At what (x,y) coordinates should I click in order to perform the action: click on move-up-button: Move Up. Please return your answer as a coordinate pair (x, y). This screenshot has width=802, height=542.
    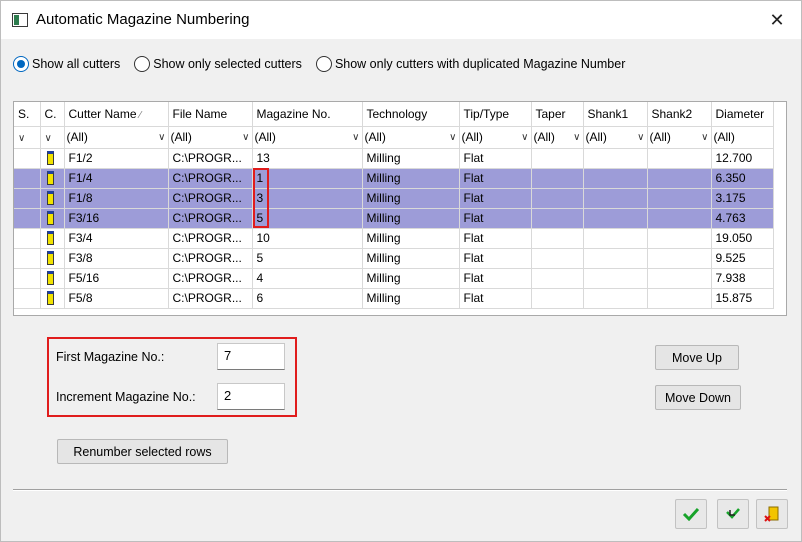
    Looking at the image, I should click on (697, 357).